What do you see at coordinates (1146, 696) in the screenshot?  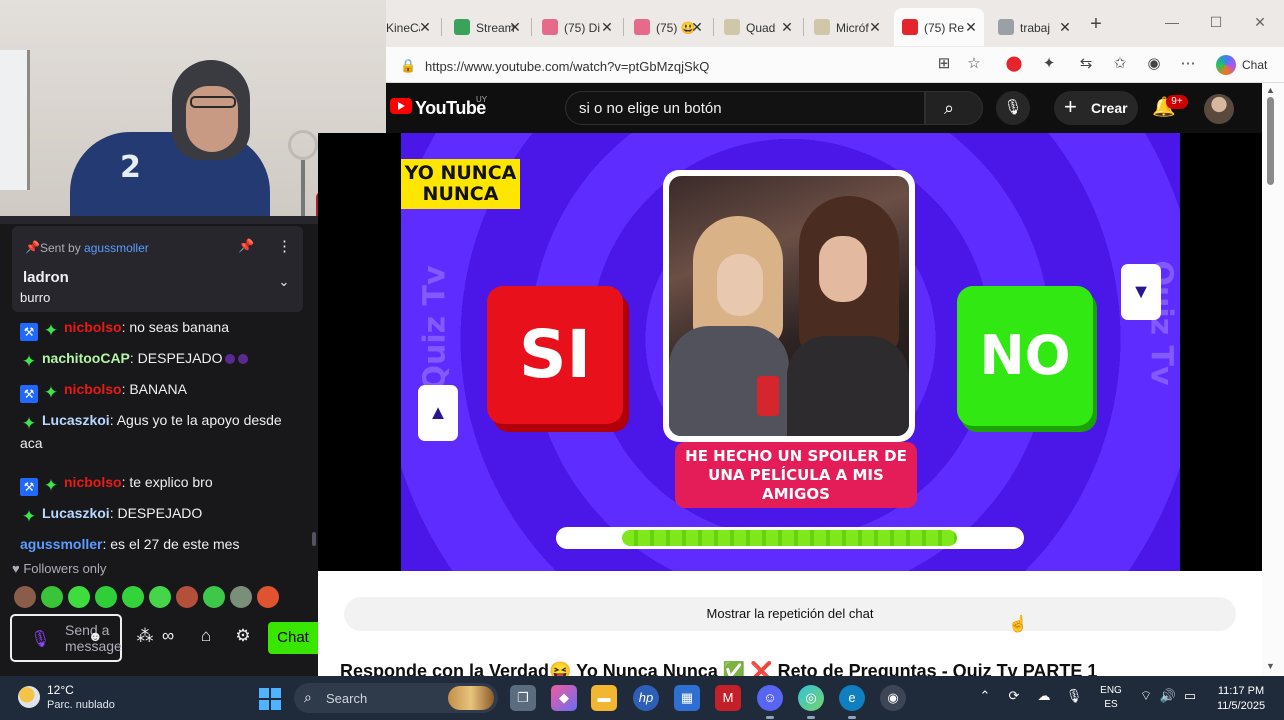 I see `wifi-icon: ⌔` at bounding box center [1146, 696].